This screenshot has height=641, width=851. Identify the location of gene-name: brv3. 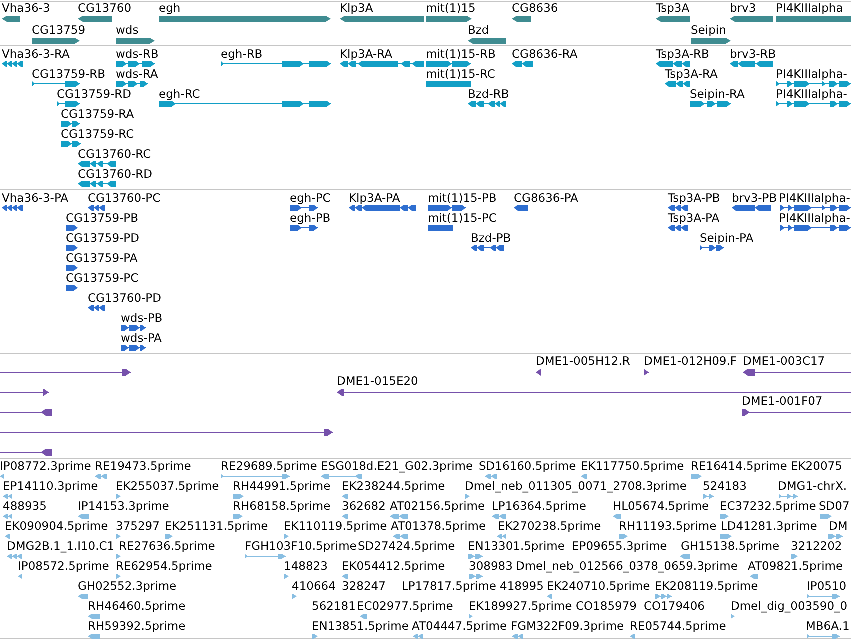
(743, 8).